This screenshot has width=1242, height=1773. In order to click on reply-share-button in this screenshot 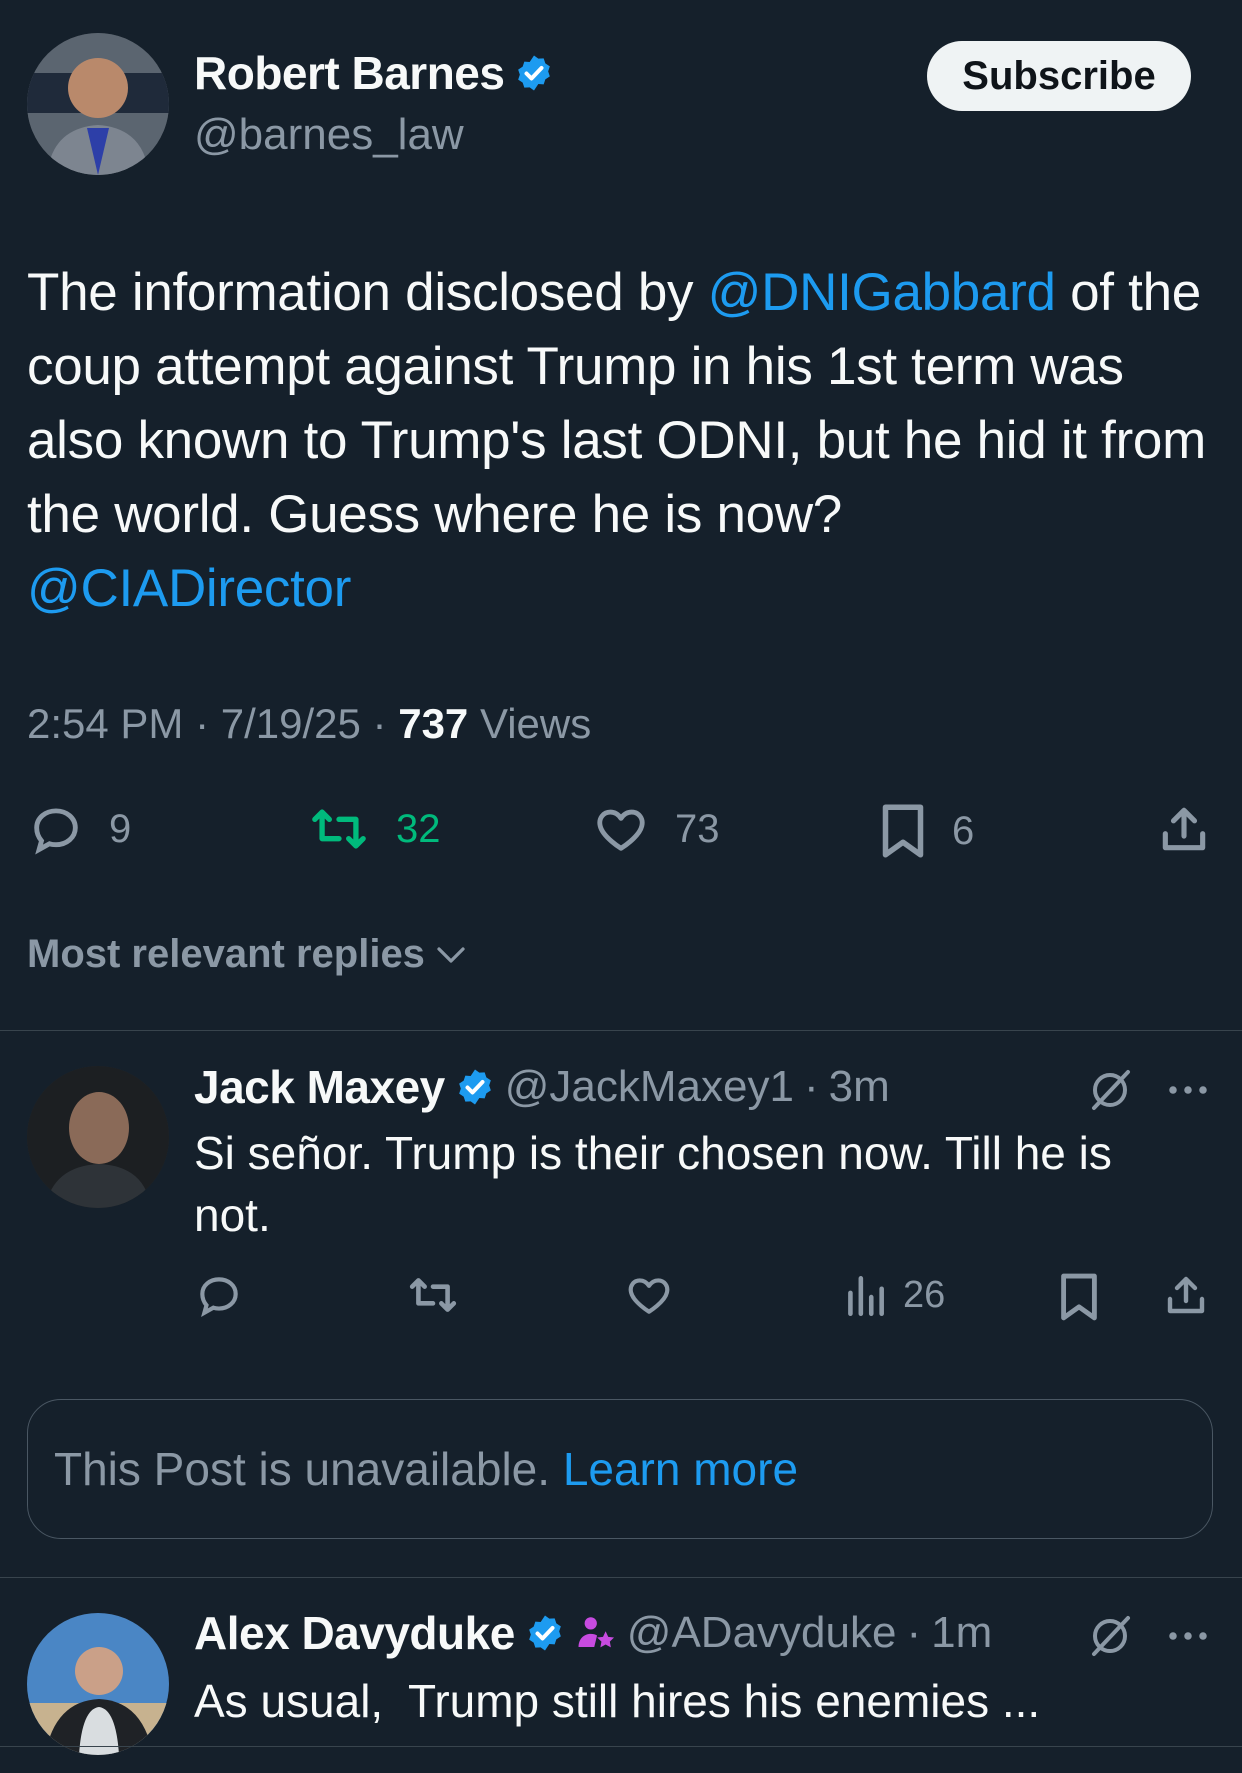, I will do `click(1186, 1295)`.